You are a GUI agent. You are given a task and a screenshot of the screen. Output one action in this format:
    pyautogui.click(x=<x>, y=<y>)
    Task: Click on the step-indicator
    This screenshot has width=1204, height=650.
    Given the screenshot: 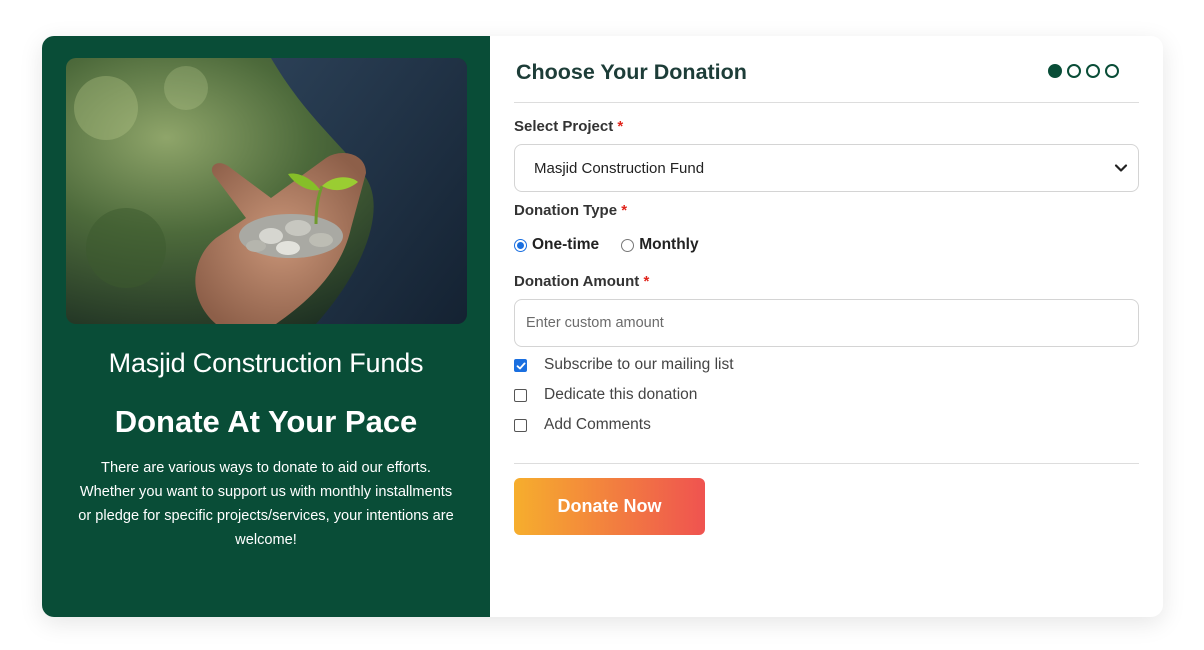 What is the action you would take?
    pyautogui.click(x=1083, y=71)
    